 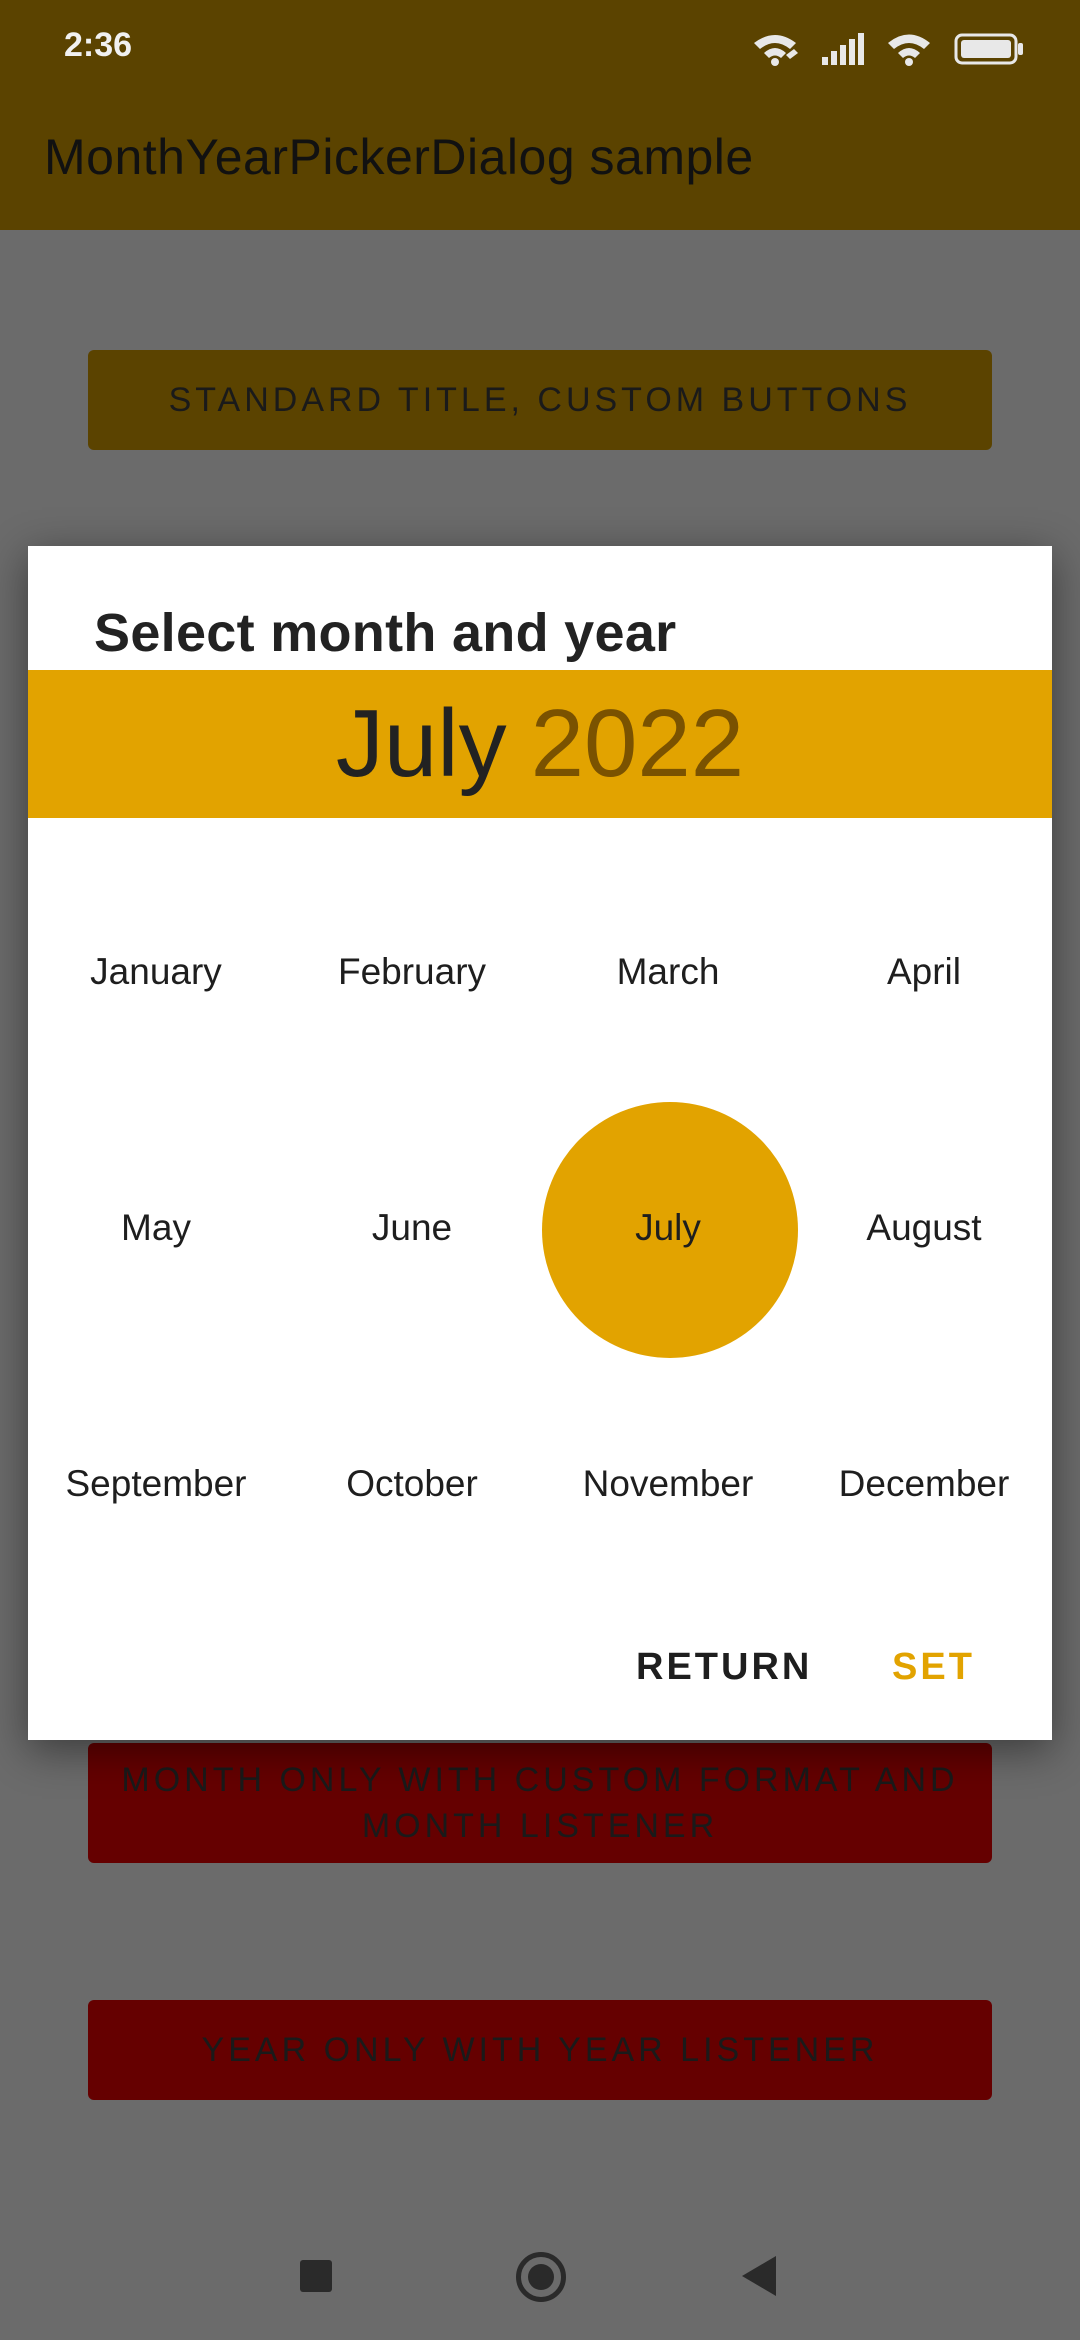 What do you see at coordinates (668, 972) in the screenshot?
I see `month-march: March` at bounding box center [668, 972].